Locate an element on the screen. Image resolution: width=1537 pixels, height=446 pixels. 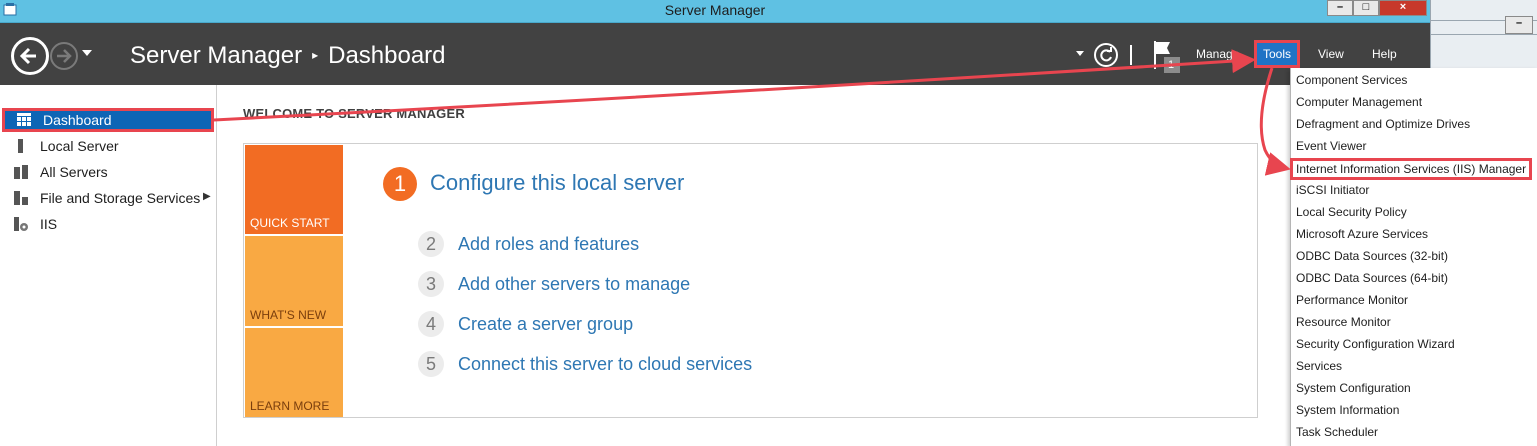
sidebar-item-label: All Servers is located at coordinates (74, 172).